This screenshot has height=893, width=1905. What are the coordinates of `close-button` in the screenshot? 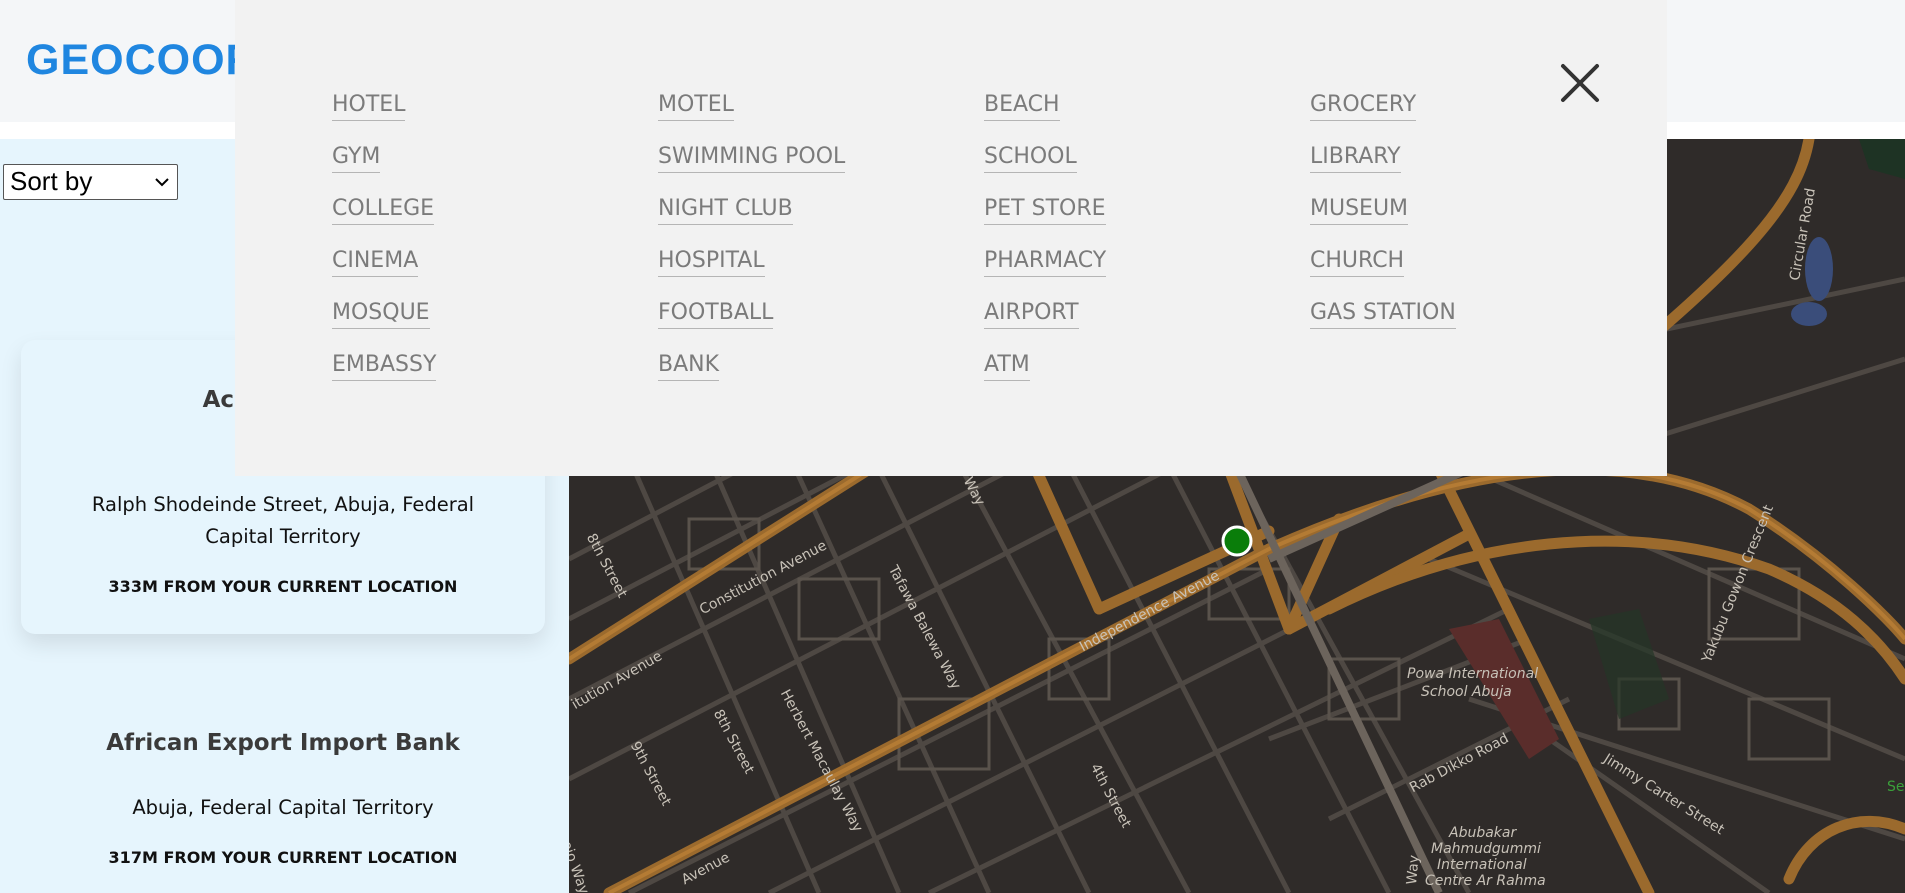 It's located at (1580, 83).